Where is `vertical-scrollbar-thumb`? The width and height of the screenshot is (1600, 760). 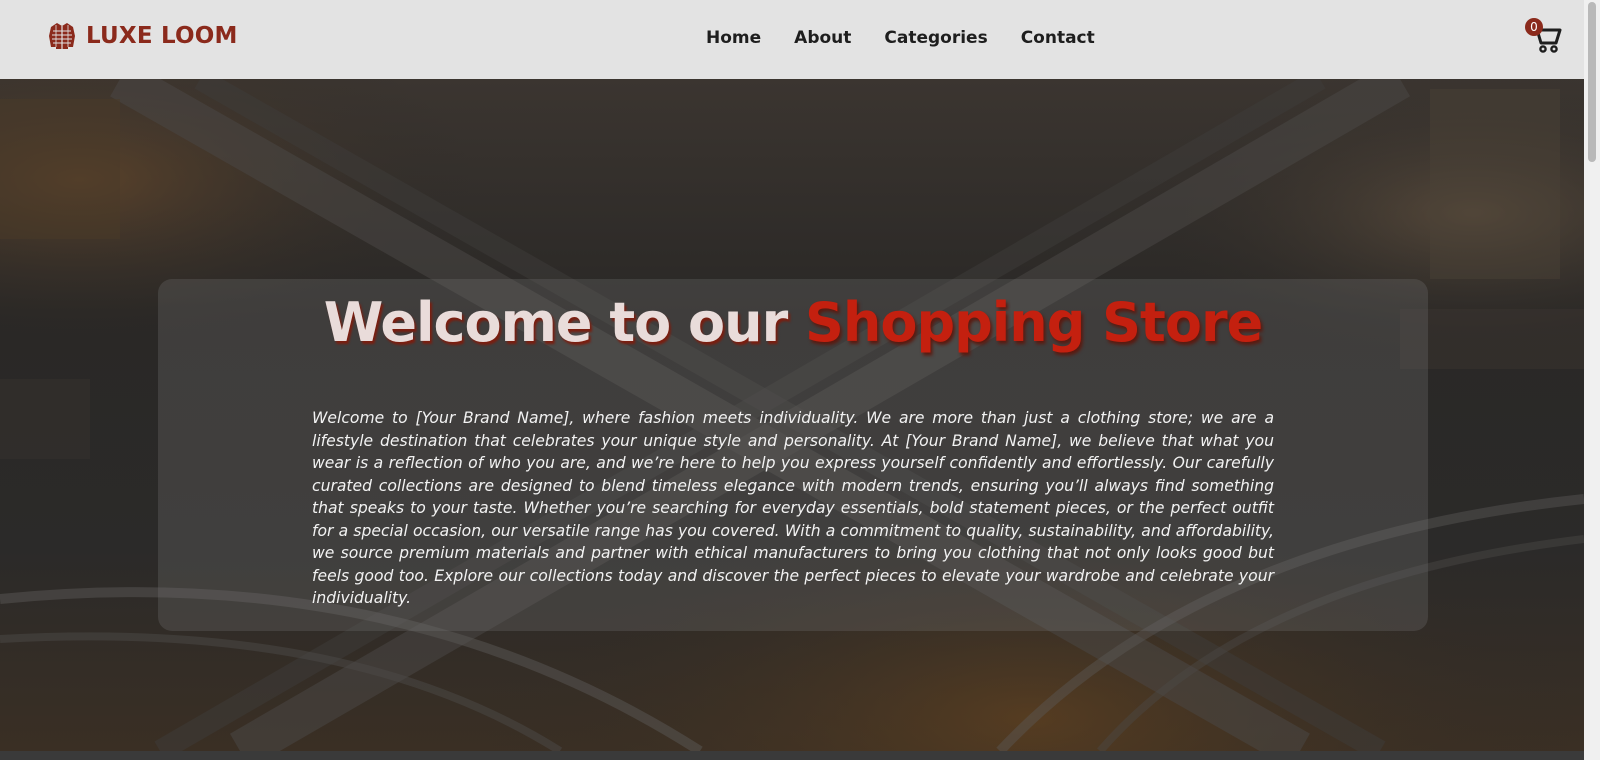 vertical-scrollbar-thumb is located at coordinates (1592, 82).